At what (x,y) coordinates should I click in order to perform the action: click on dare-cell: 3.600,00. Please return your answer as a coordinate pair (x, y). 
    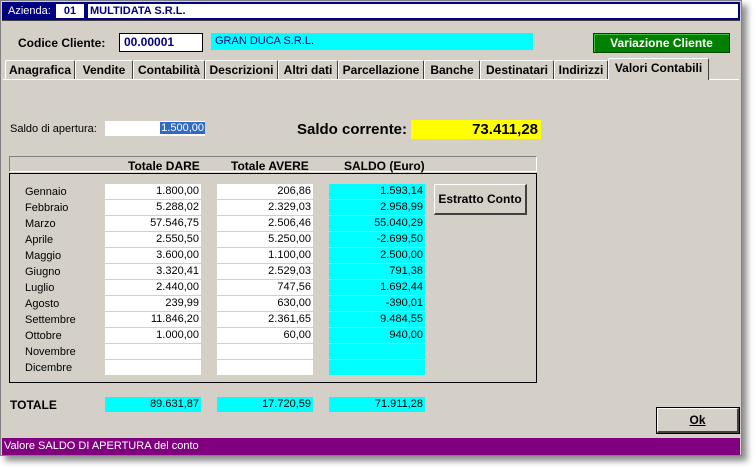
    Looking at the image, I should click on (153, 255).